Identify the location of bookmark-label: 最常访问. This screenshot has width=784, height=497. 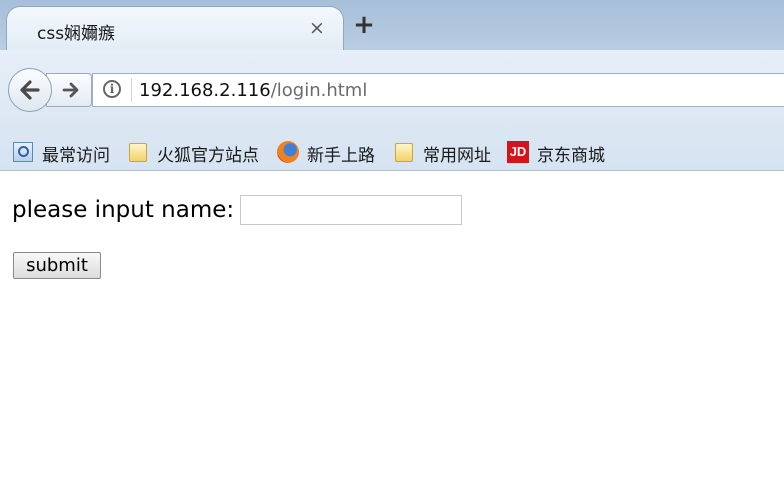
(76, 156).